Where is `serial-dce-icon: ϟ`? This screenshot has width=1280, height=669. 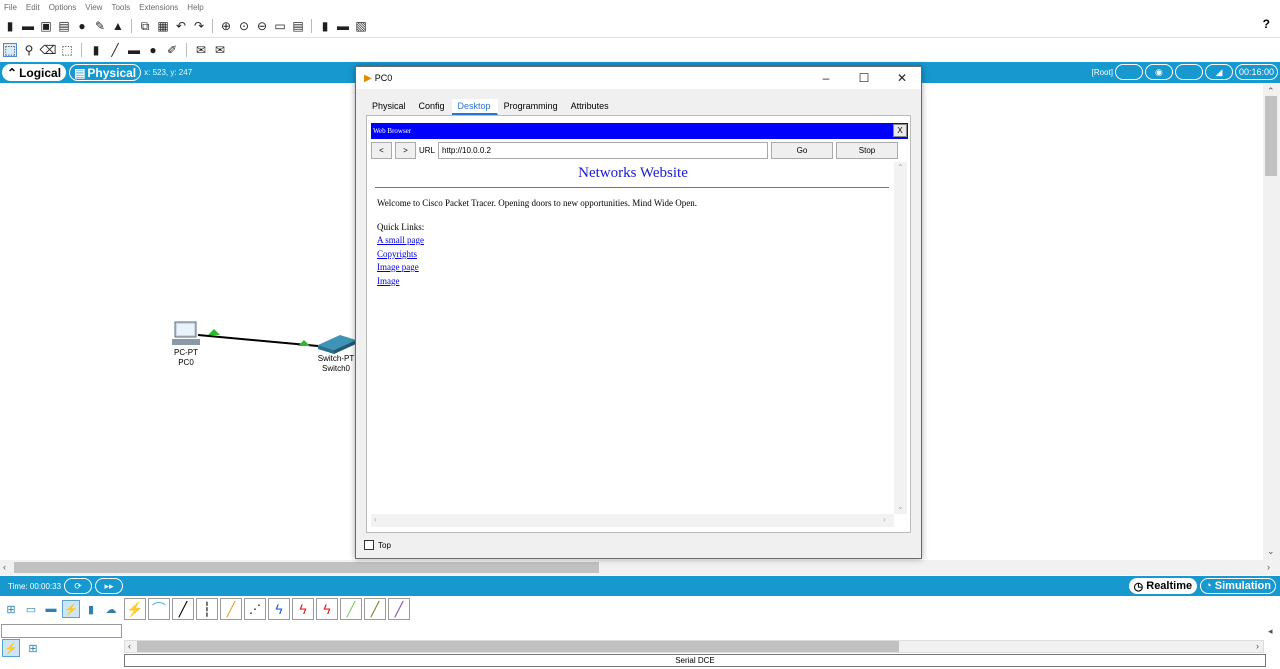 serial-dce-icon: ϟ is located at coordinates (303, 609).